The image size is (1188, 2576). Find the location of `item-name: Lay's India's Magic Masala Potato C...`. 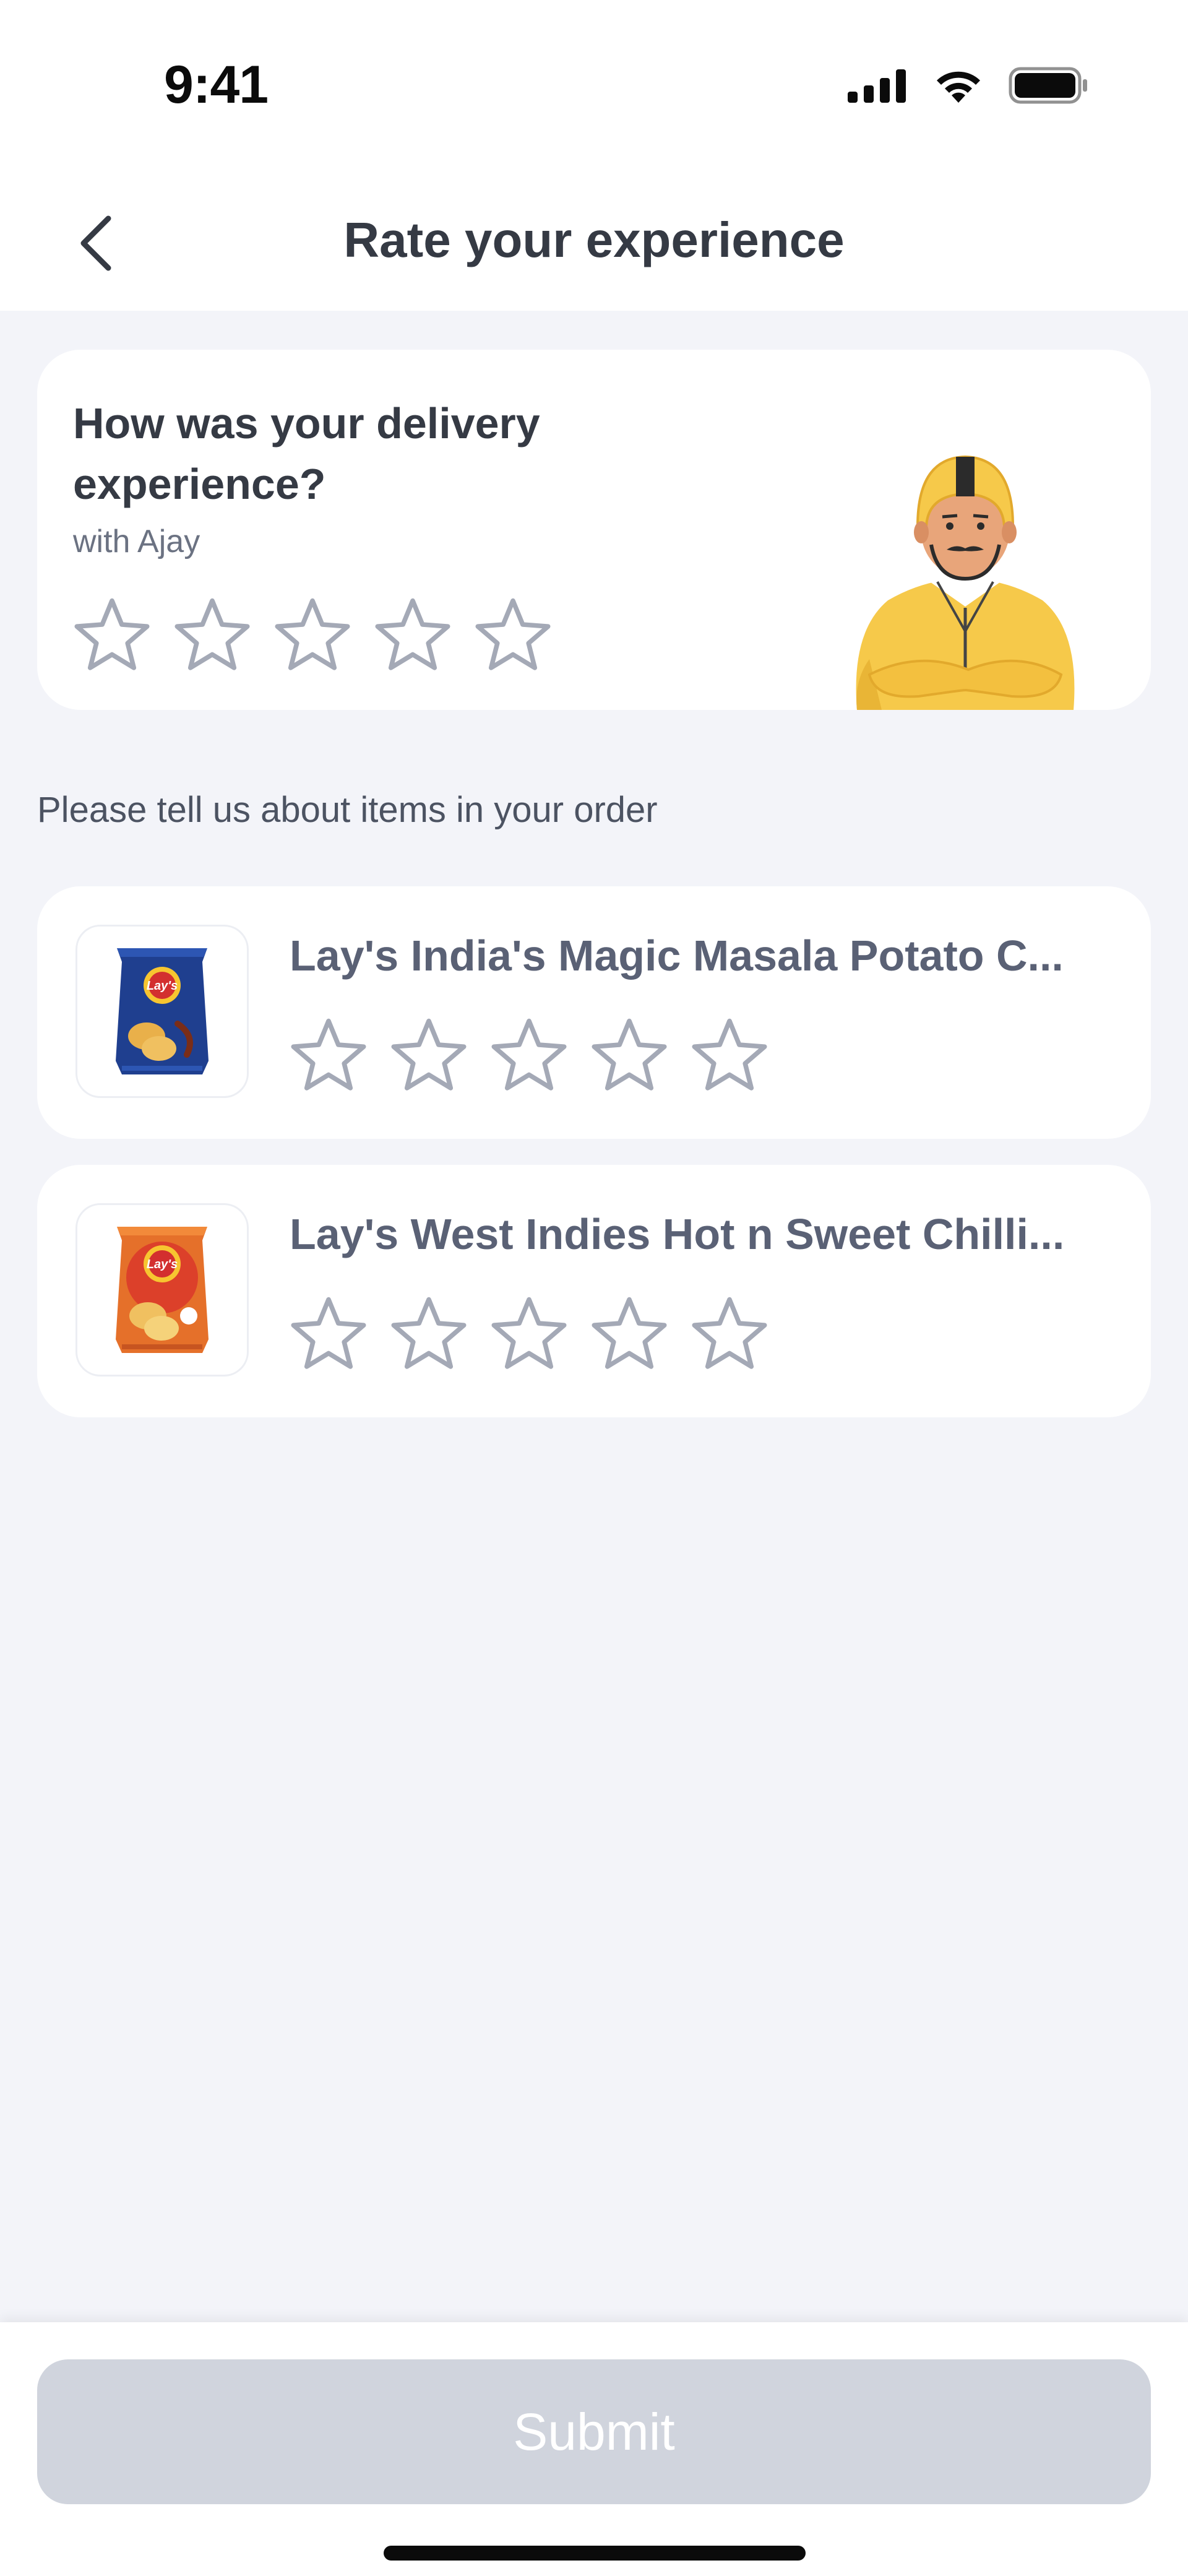

item-name: Lay's India's Magic Masala Potato C... is located at coordinates (677, 955).